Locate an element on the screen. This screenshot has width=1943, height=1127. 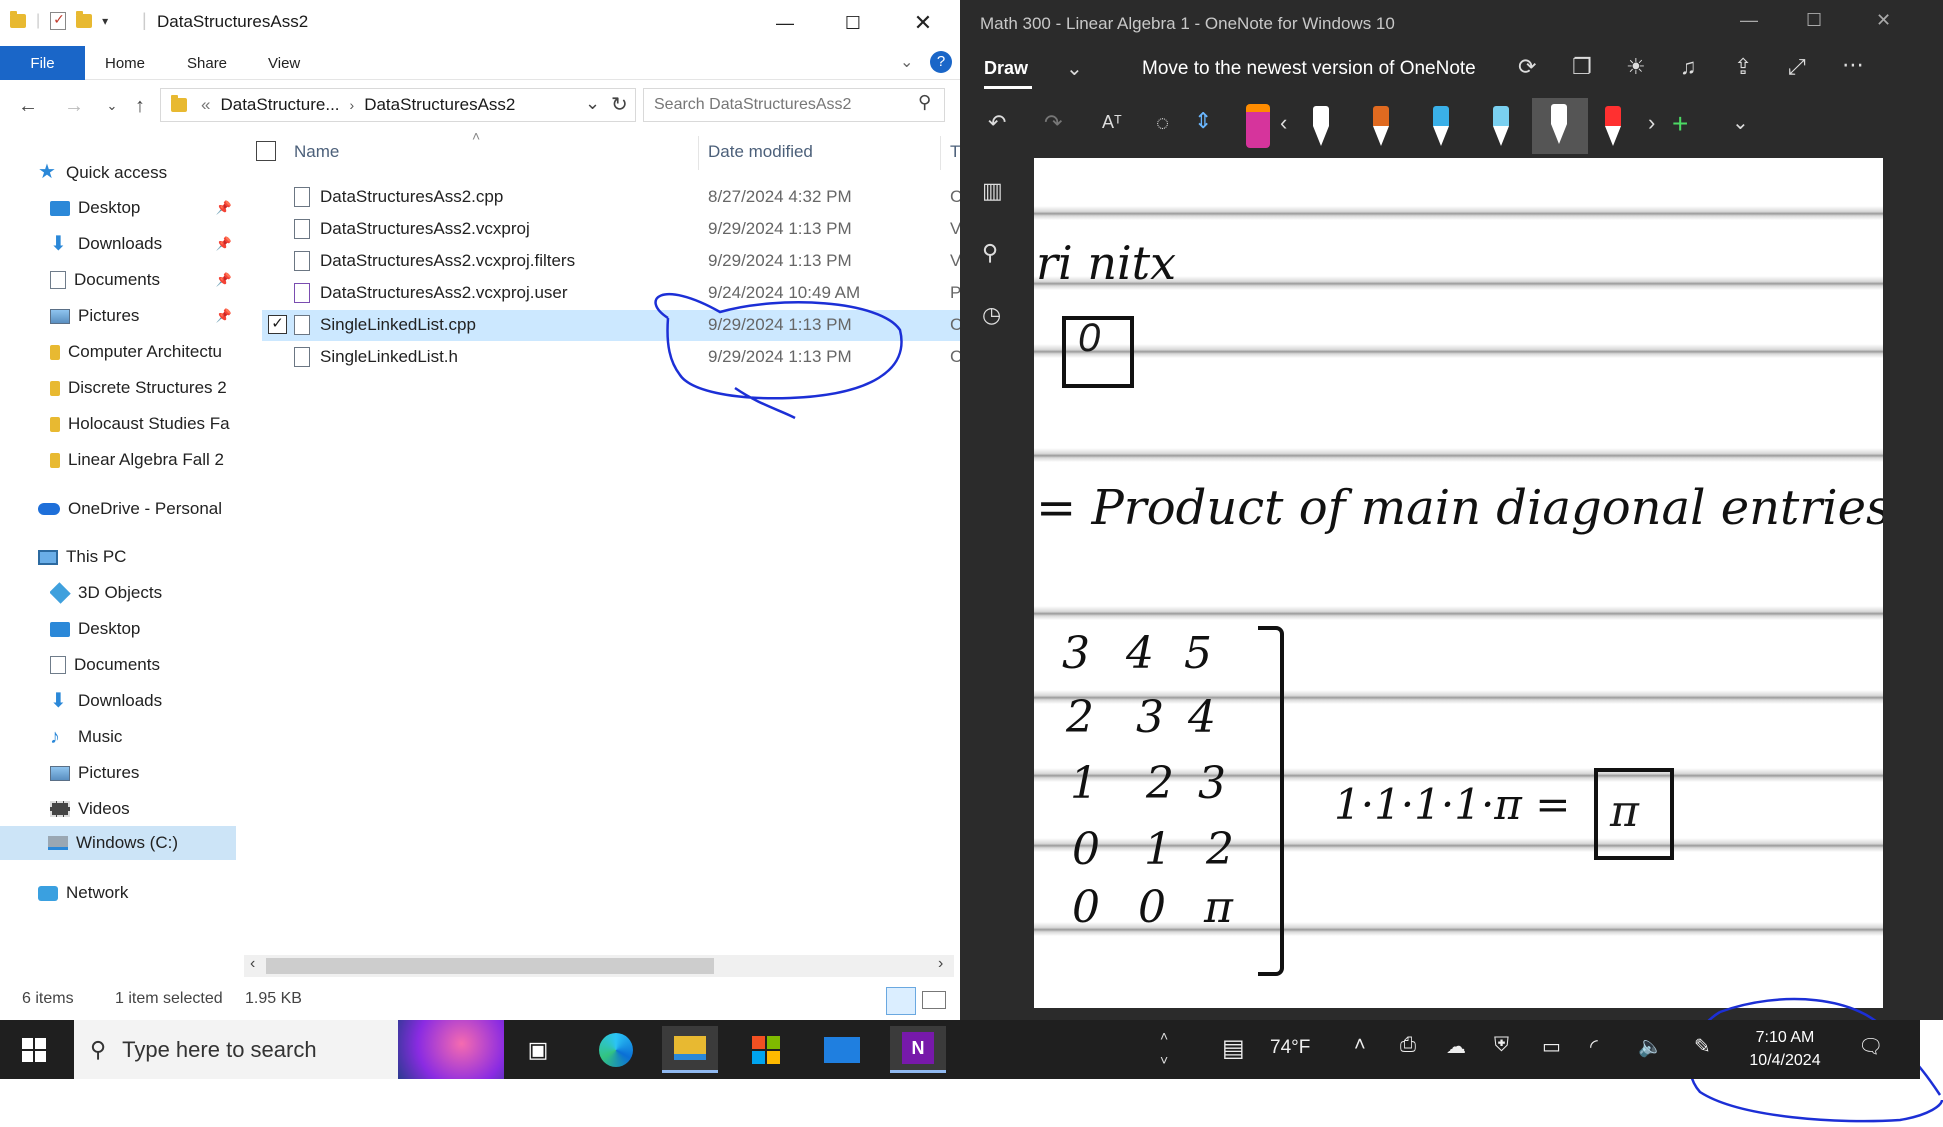
security-icon: ⛨ is located at coordinates (1501, 1045).